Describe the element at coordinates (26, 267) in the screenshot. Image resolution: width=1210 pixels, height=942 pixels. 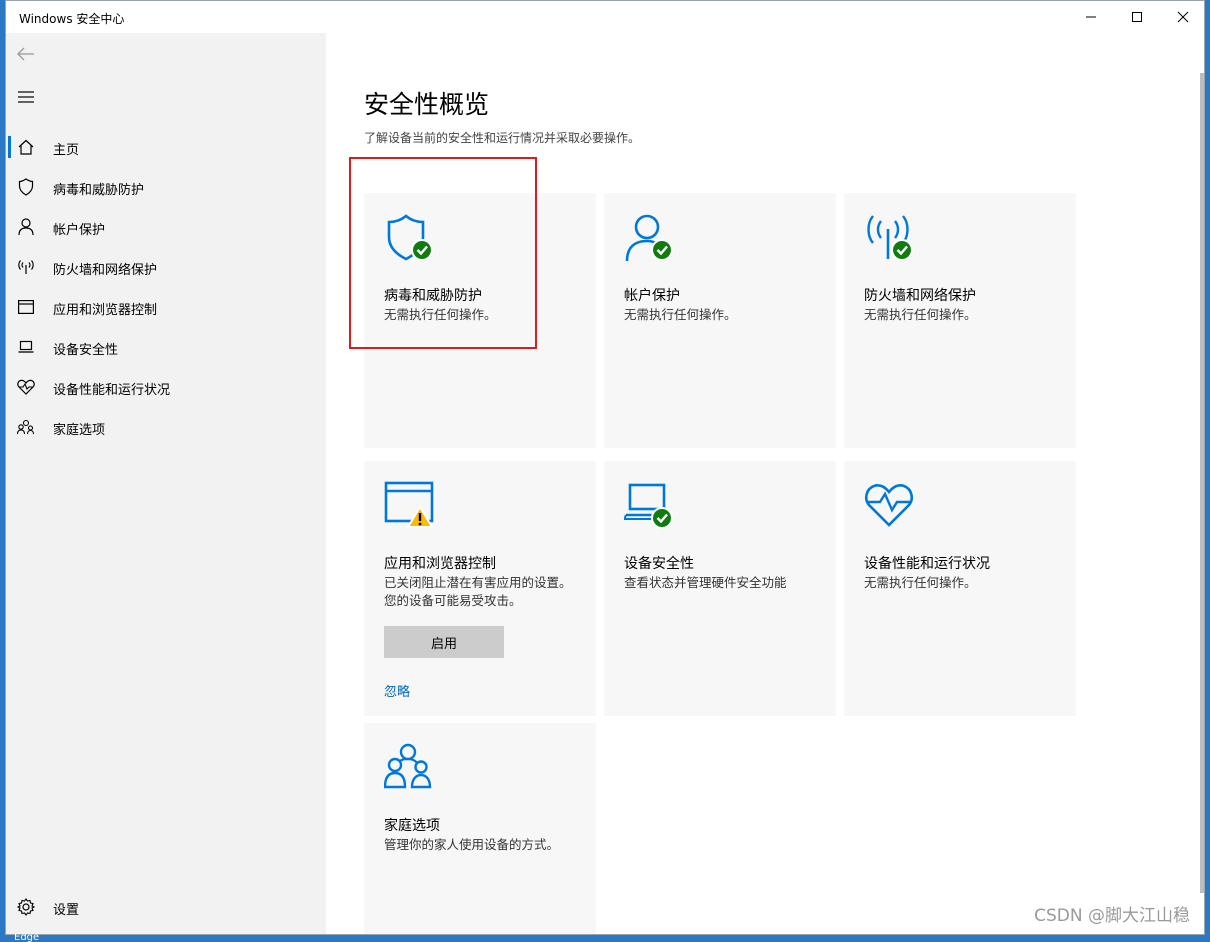
I see `antenna-icon` at that location.